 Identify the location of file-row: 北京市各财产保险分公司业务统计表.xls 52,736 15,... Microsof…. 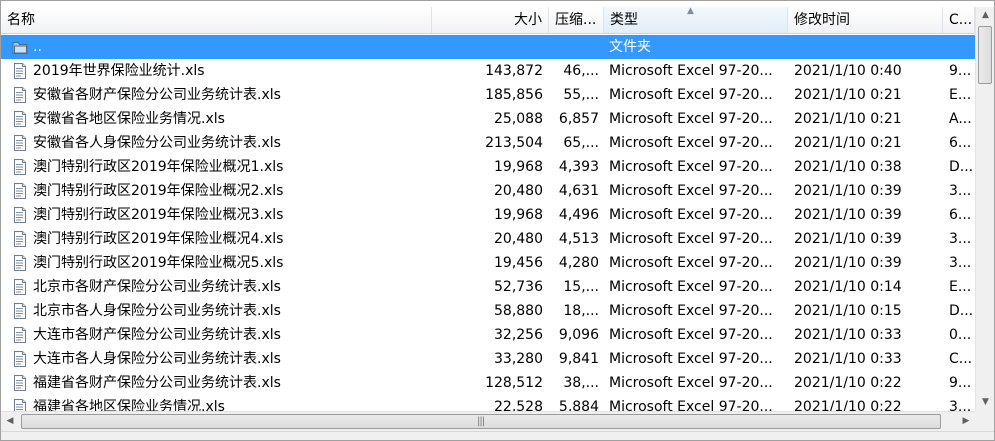
(488, 287).